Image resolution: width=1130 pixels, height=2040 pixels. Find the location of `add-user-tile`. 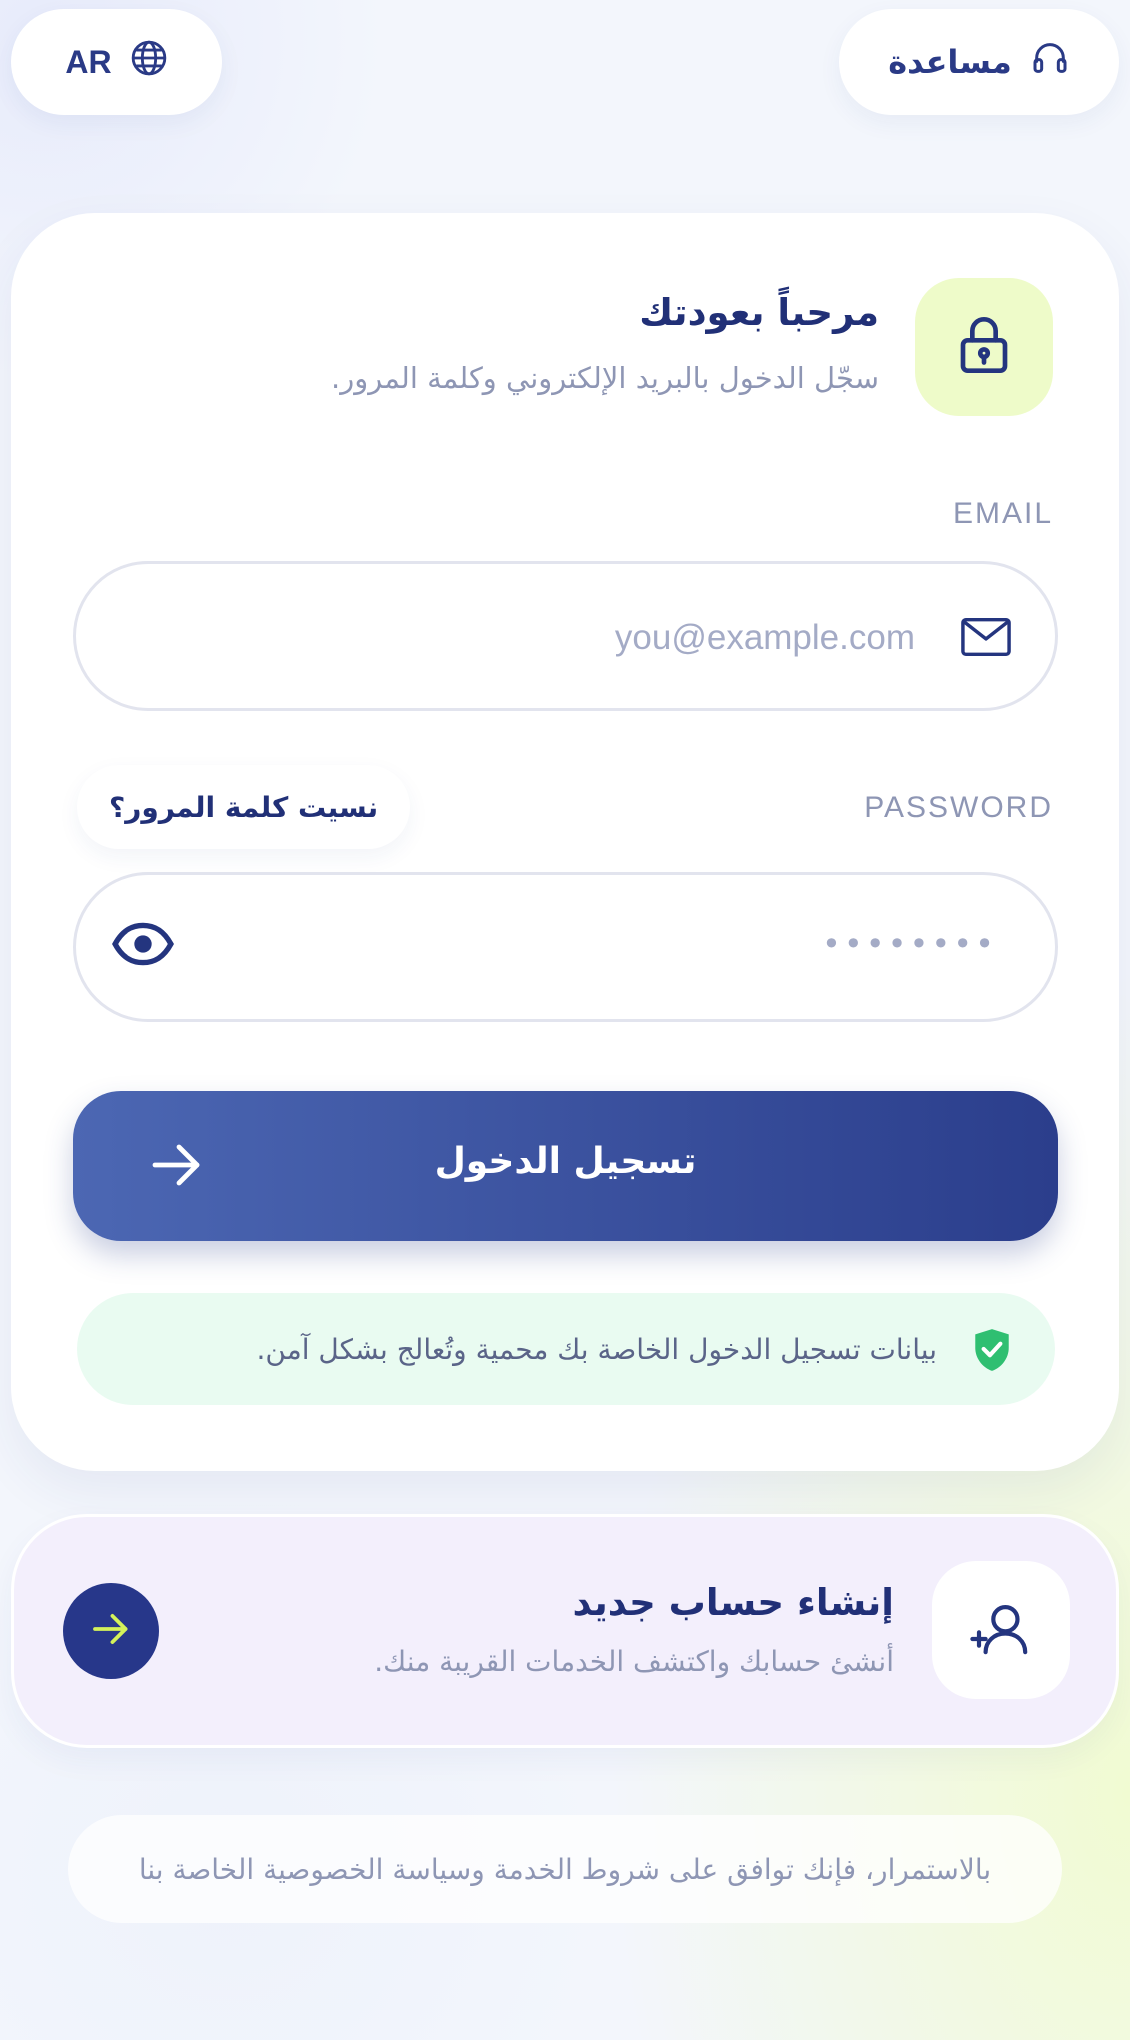

add-user-tile is located at coordinates (1001, 1630).